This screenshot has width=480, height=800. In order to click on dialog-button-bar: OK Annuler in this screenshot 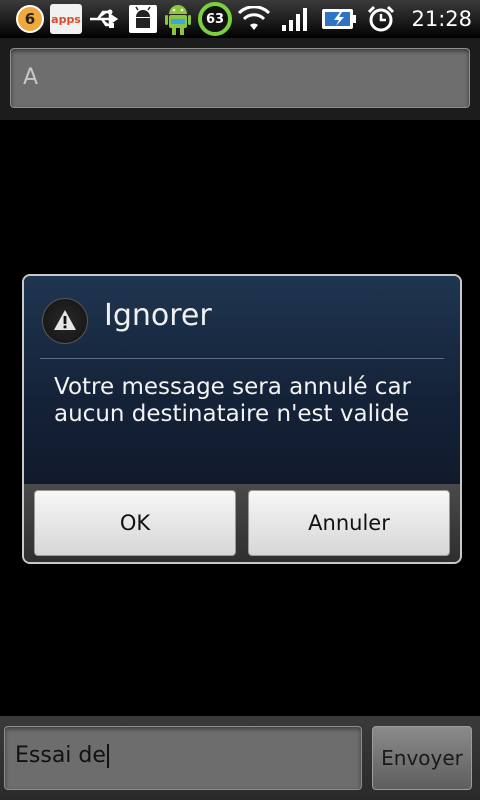, I will do `click(242, 523)`.